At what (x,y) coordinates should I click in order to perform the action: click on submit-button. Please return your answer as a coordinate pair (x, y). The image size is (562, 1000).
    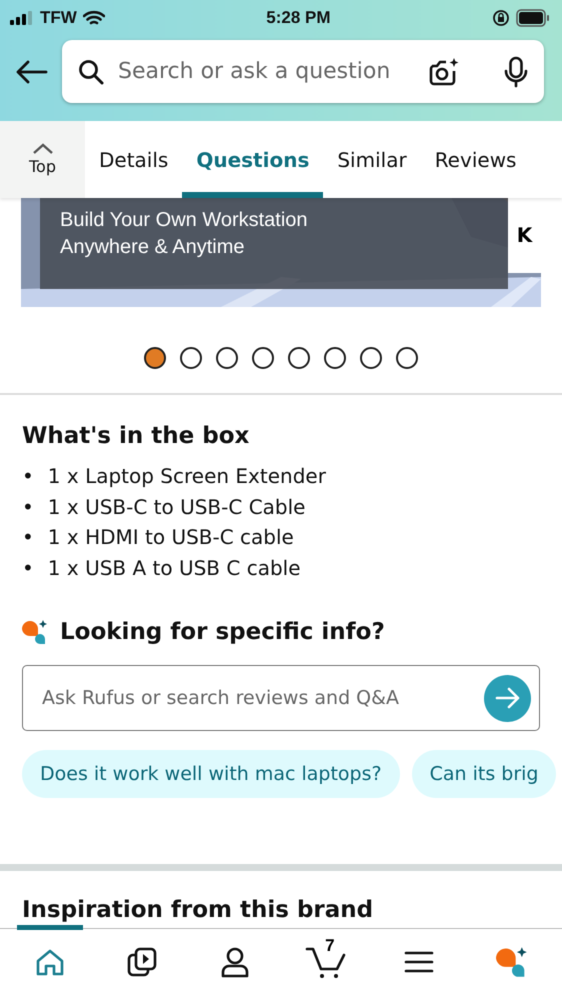
    Looking at the image, I should click on (507, 698).